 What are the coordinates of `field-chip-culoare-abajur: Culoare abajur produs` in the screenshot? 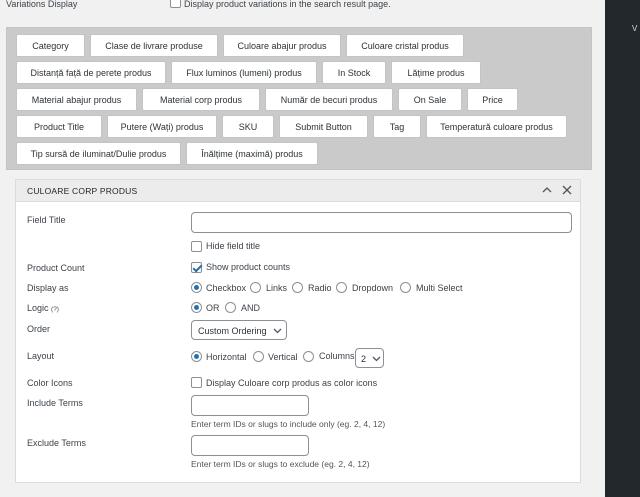 It's located at (282, 45).